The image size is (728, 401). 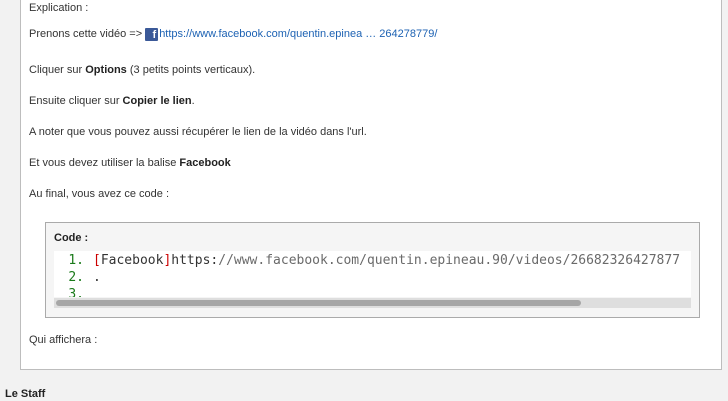 What do you see at coordinates (193, 101) in the screenshot?
I see `ensuite-suffix: .` at bounding box center [193, 101].